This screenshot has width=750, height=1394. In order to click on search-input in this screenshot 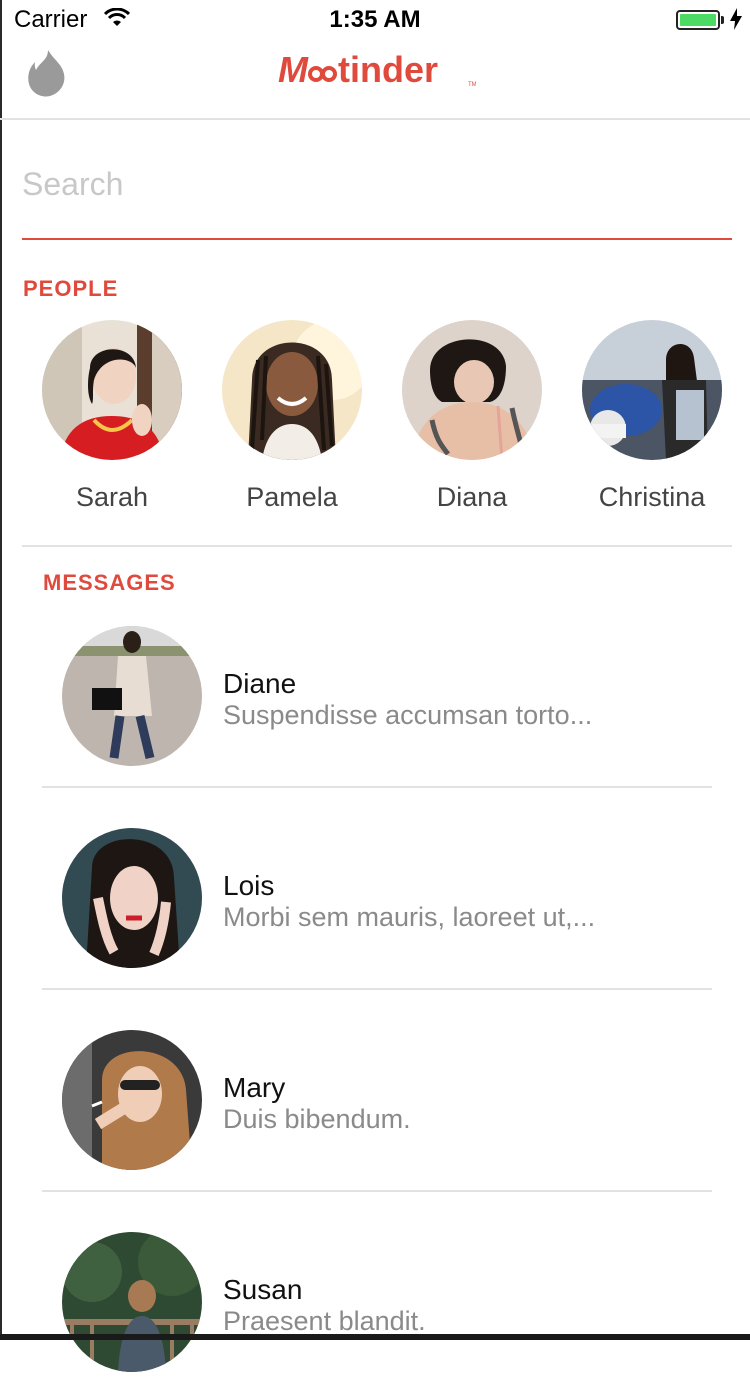, I will do `click(377, 181)`.